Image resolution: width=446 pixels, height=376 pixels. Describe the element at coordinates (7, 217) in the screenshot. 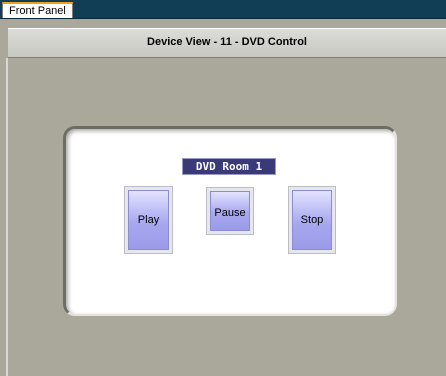

I see `panel-divider` at that location.